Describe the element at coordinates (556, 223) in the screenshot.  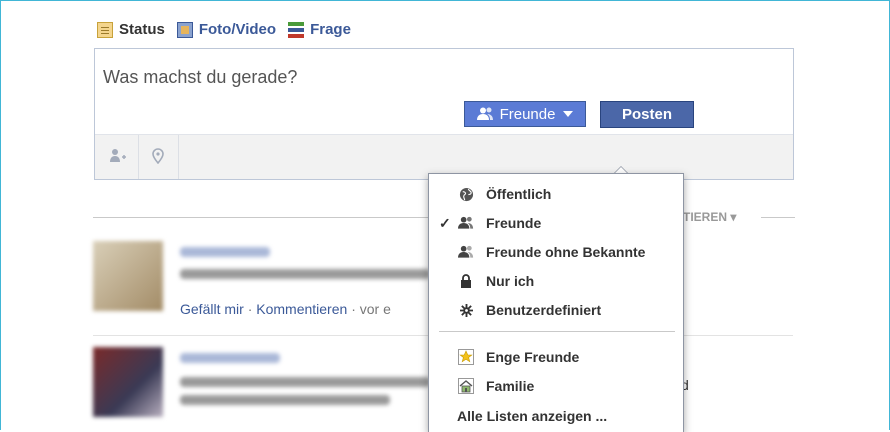
I see `menu-item-friends: ✓ Freunde` at that location.